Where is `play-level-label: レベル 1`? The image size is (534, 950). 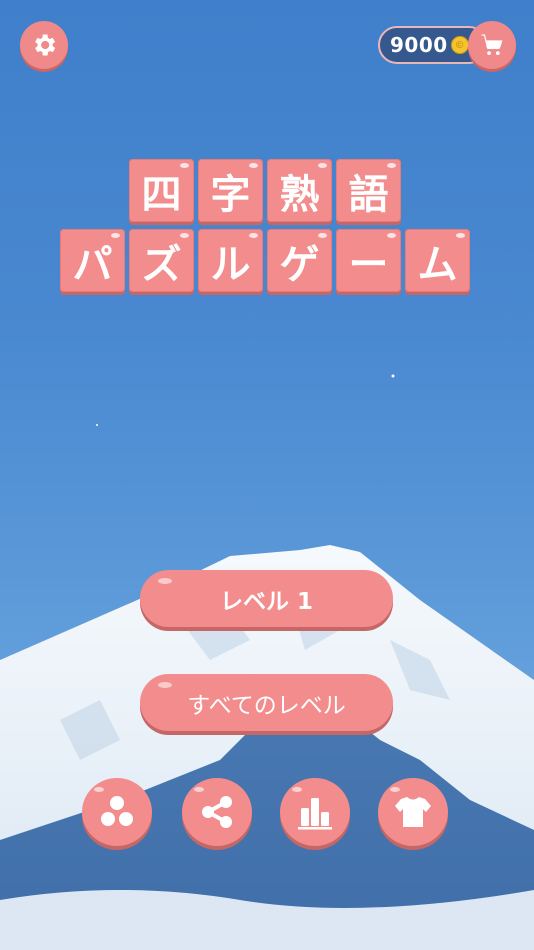 play-level-label: レベル 1 is located at coordinates (266, 601).